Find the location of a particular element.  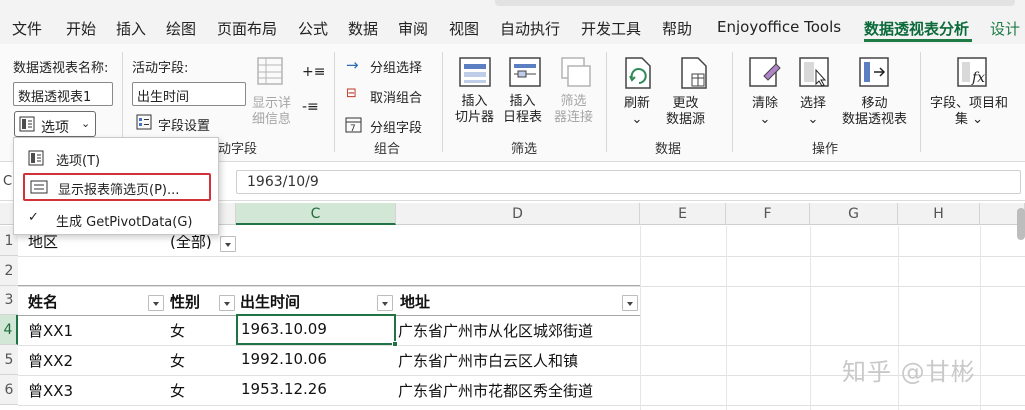

table-cell: 1992.10.06 is located at coordinates (284, 359).